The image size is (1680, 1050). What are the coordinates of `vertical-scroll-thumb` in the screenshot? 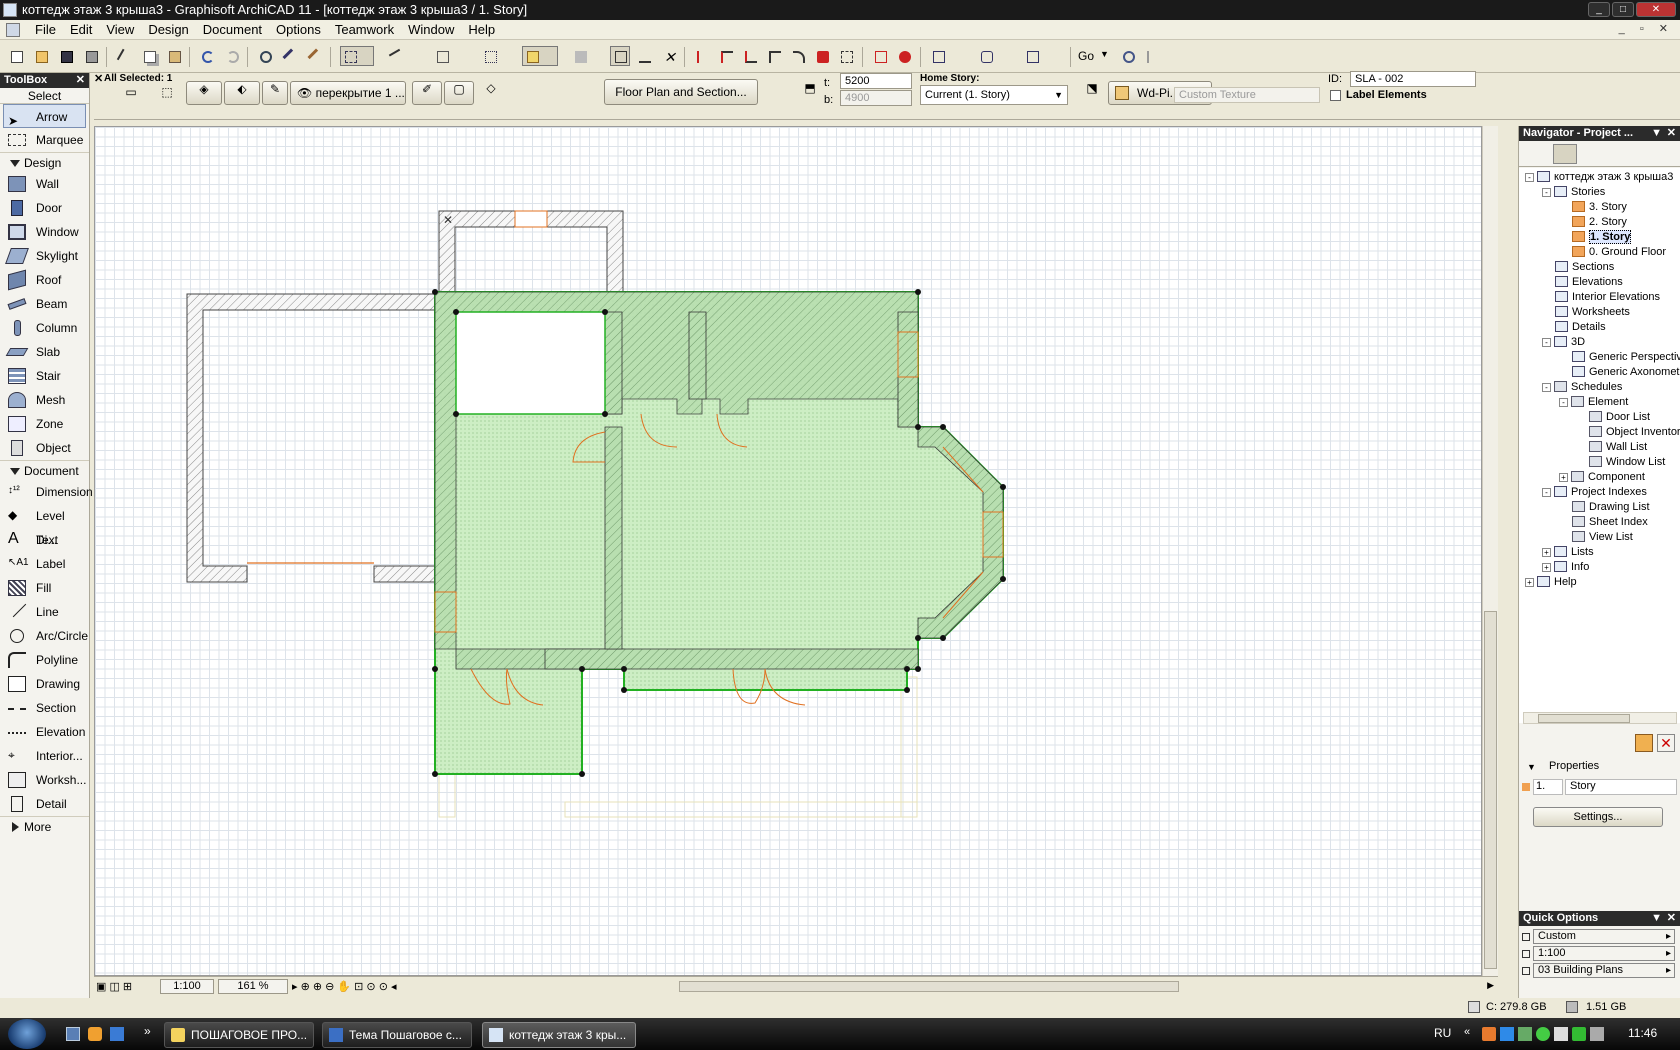 It's located at (1490, 790).